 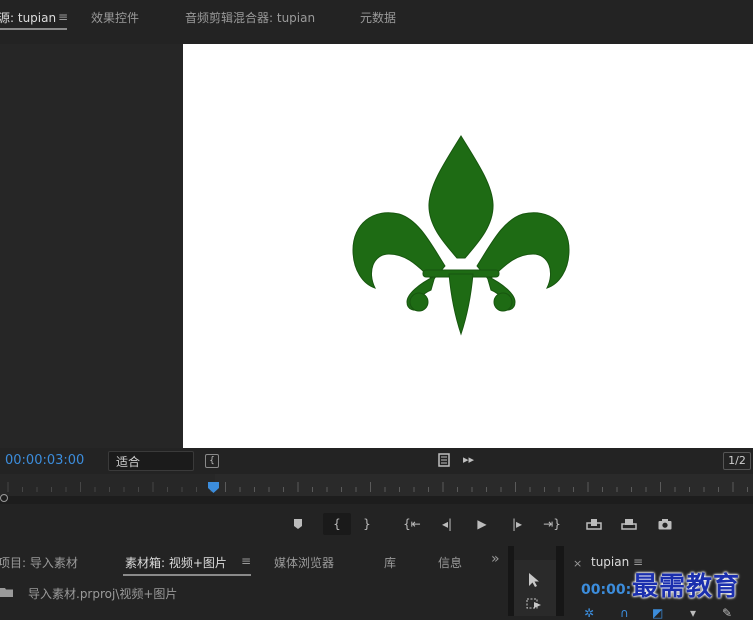 I want to click on mark-out-icon: }, so click(x=367, y=524).